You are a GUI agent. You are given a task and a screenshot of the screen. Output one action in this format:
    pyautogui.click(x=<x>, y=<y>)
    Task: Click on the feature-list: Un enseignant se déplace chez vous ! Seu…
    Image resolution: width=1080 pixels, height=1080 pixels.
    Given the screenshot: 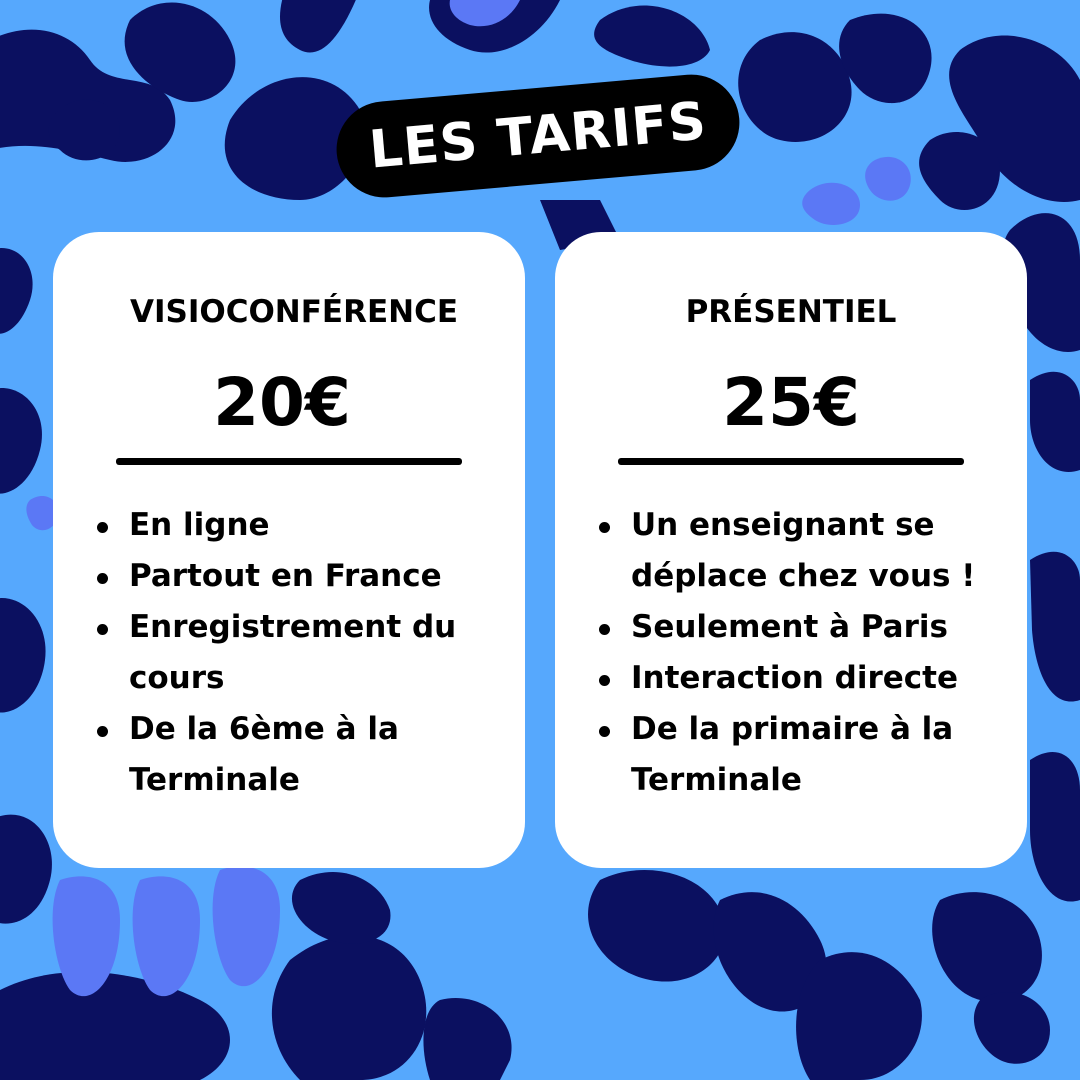 What is the action you would take?
    pyautogui.click(x=806, y=653)
    